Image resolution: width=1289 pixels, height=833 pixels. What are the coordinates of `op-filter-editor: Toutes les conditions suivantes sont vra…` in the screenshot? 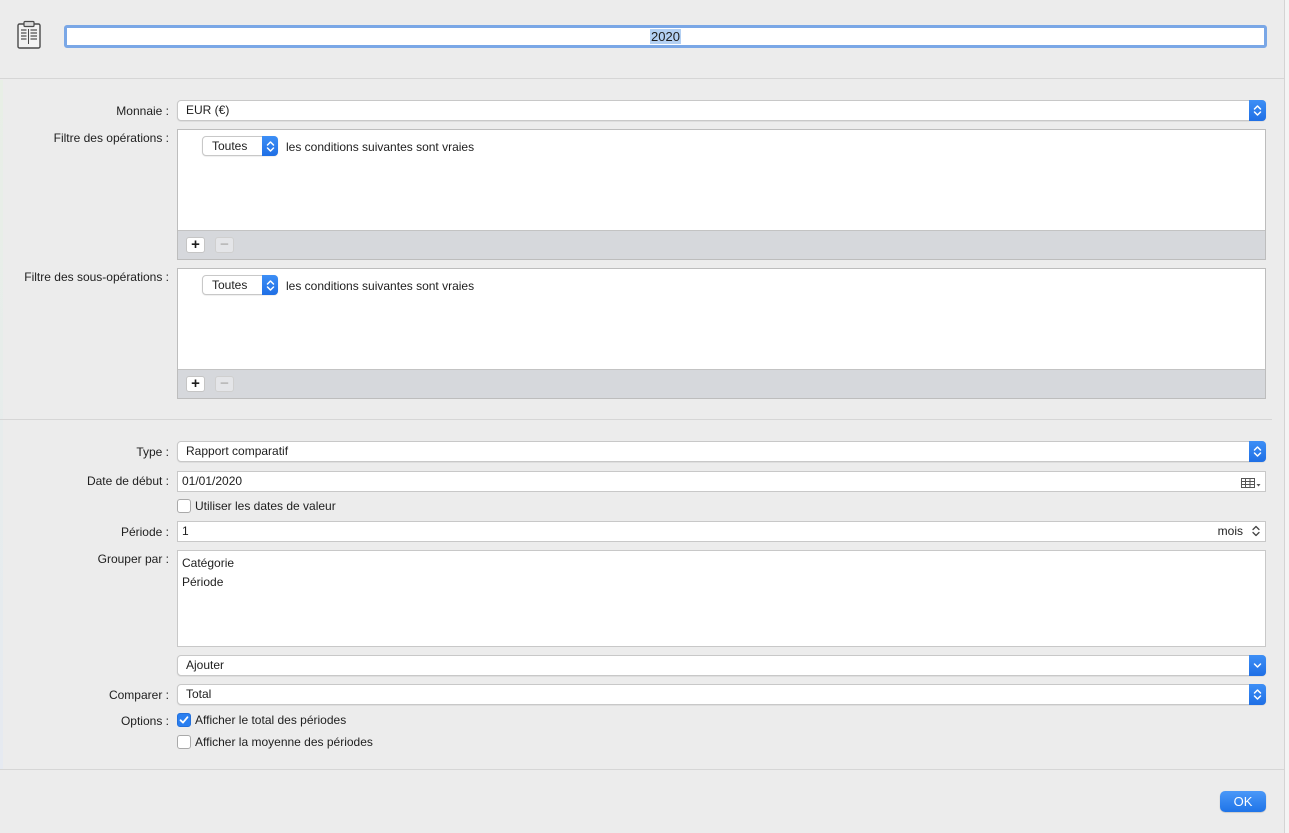 It's located at (721, 194).